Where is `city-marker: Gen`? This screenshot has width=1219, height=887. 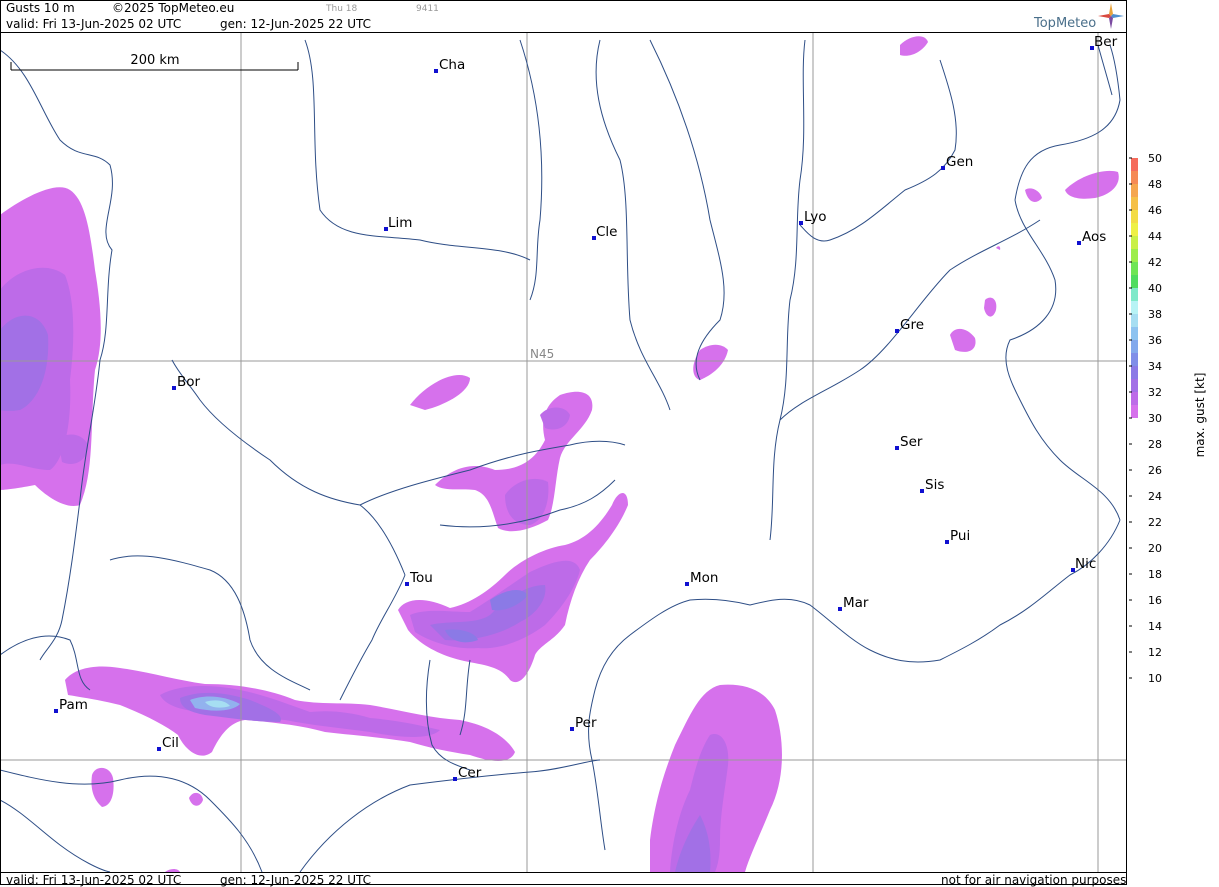 city-marker: Gen is located at coordinates (957, 162).